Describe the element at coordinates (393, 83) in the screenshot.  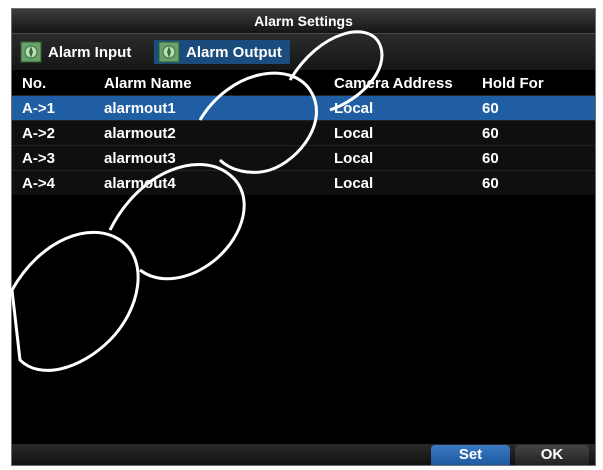
I see `header-camera-address: Camera Address` at that location.